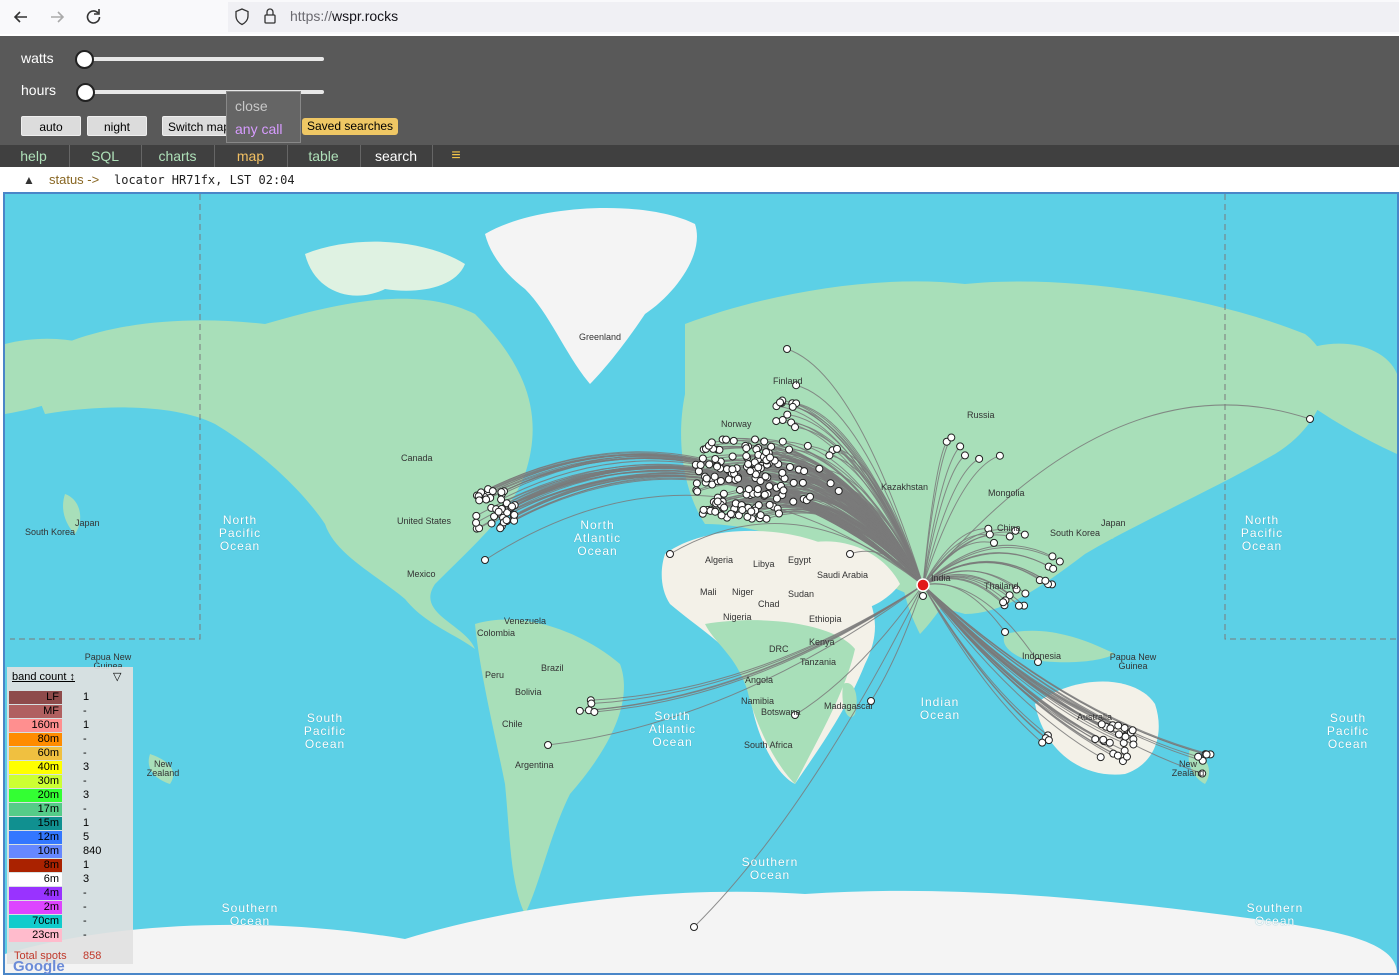 The image size is (1399, 975). What do you see at coordinates (258, 129) in the screenshot?
I see `popup-any-call-option: any call` at bounding box center [258, 129].